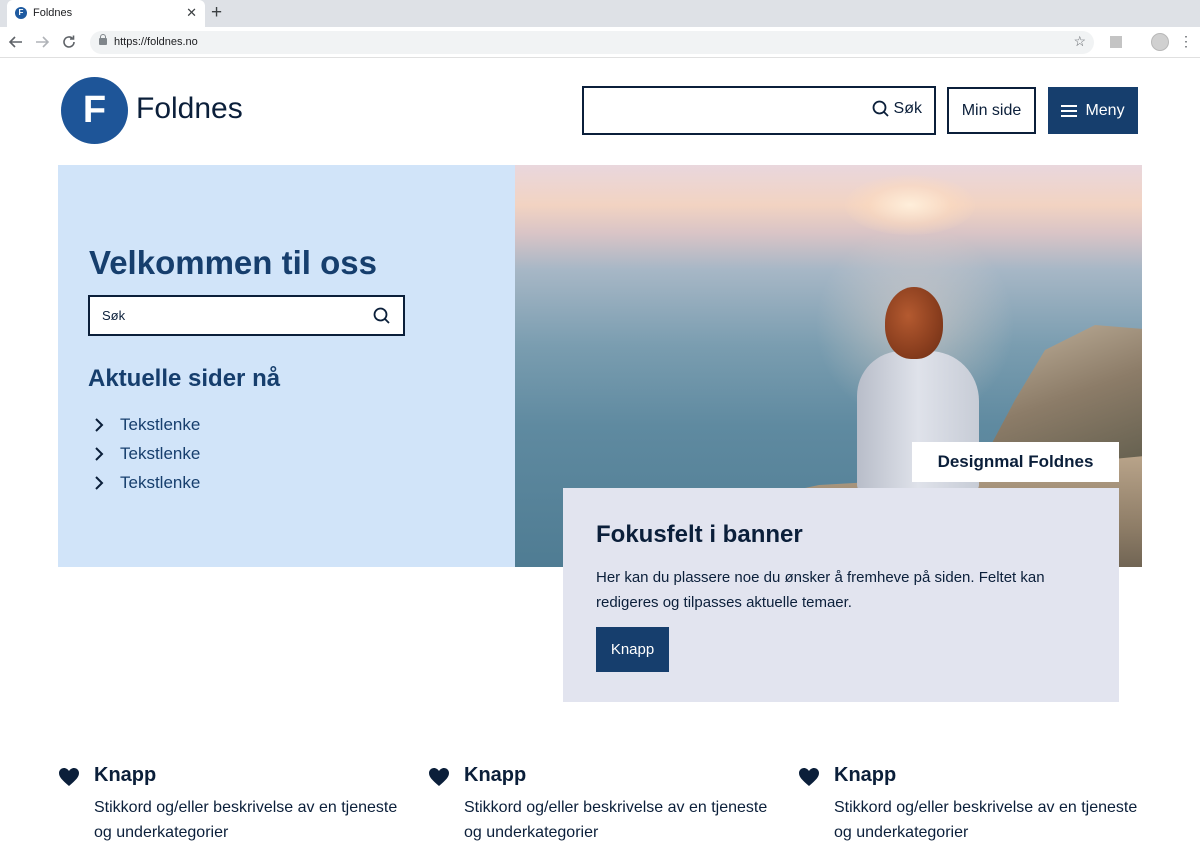  Describe the element at coordinates (106, 13) in the screenshot. I see `browser-tab: F Foldnes ✕` at that location.